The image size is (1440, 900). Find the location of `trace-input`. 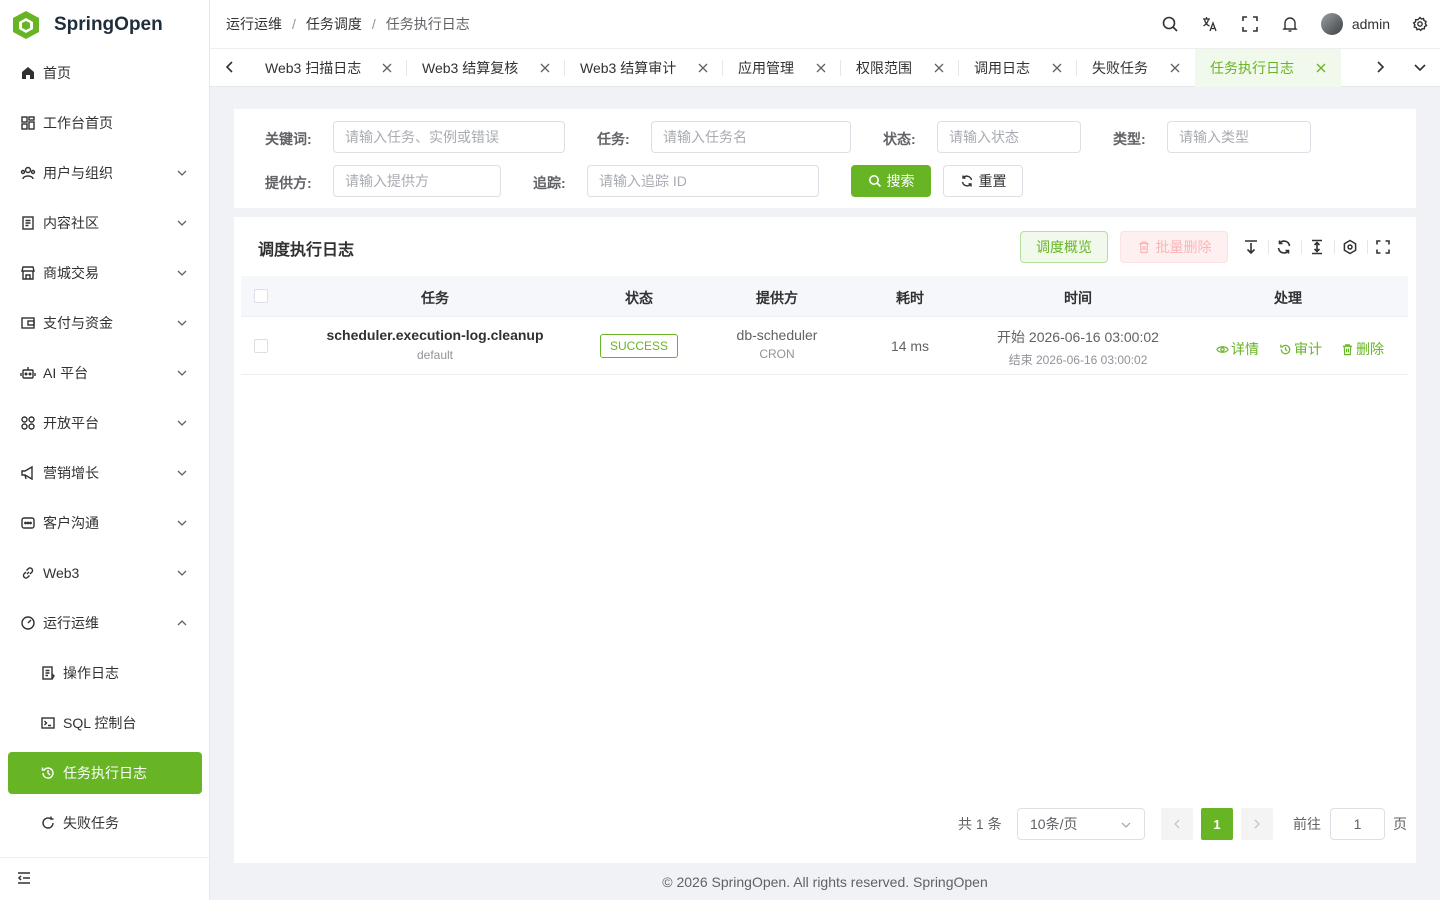

trace-input is located at coordinates (708, 181).